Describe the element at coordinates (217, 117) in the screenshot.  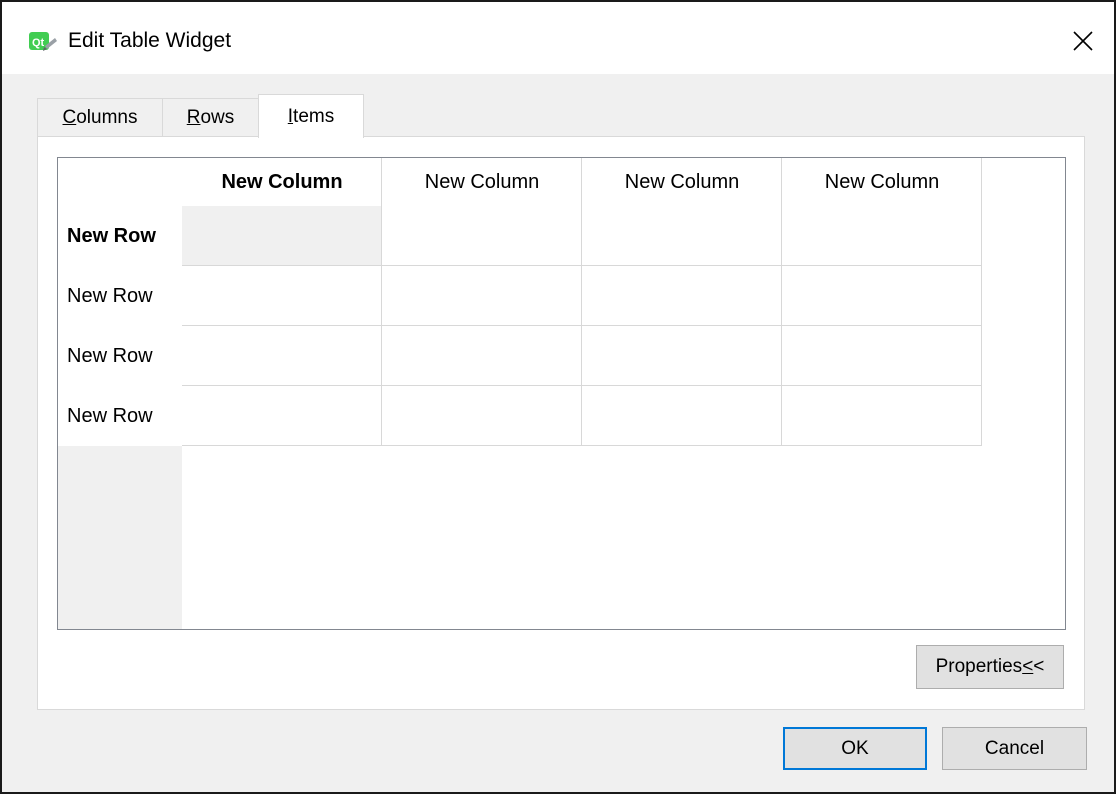
I see `tab-rows-label: ows` at that location.